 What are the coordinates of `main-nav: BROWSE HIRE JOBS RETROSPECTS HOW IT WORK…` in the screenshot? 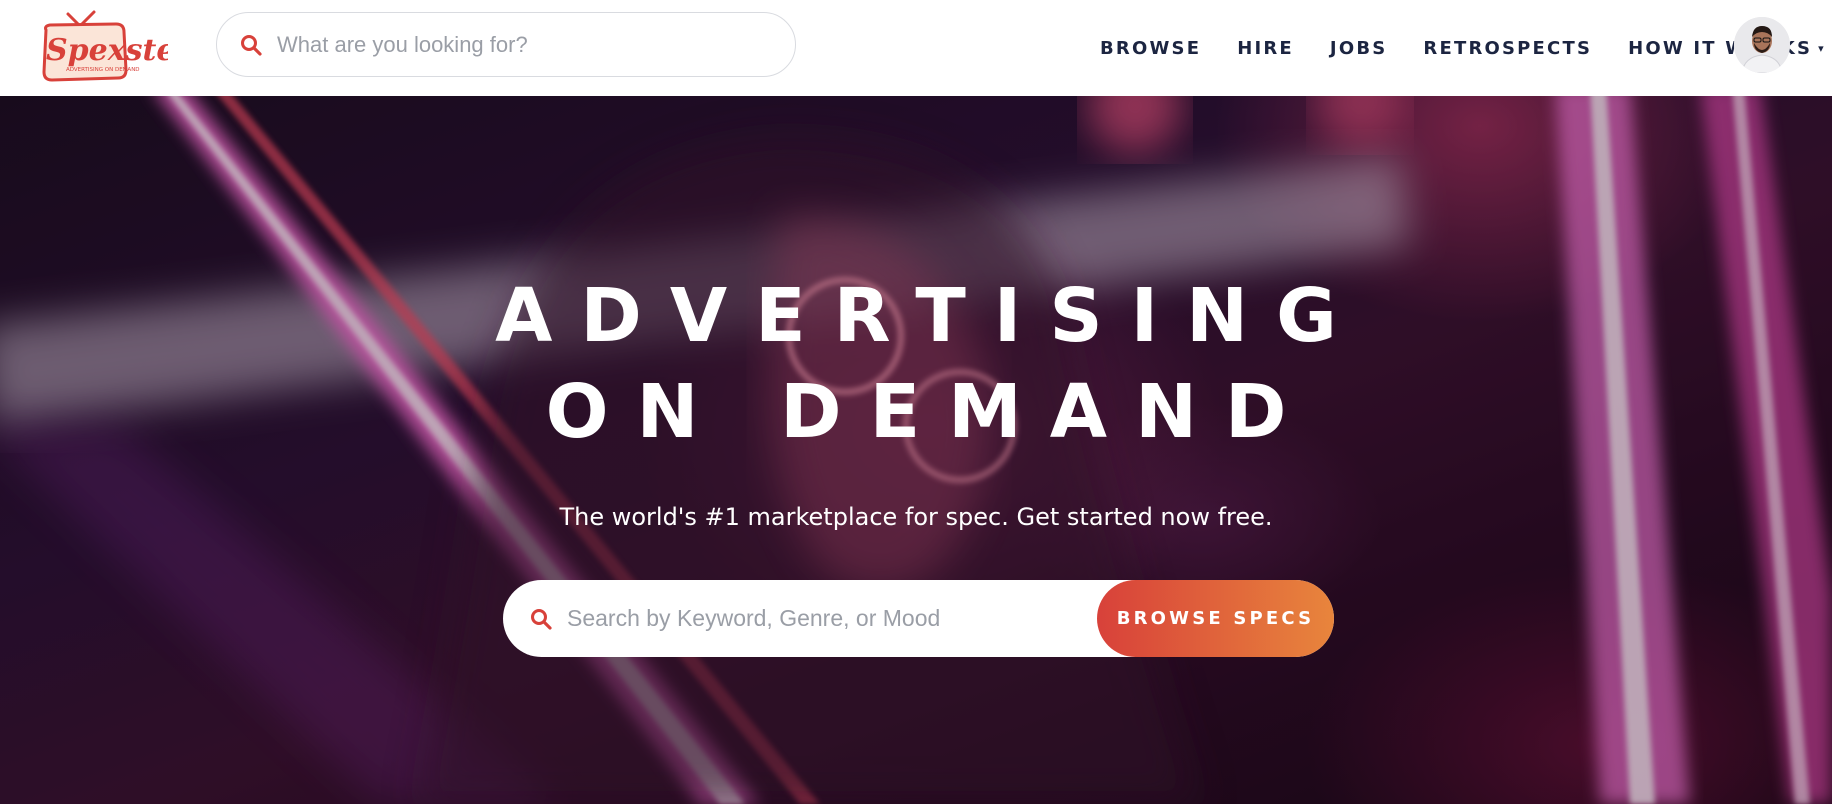 It's located at (1466, 48).